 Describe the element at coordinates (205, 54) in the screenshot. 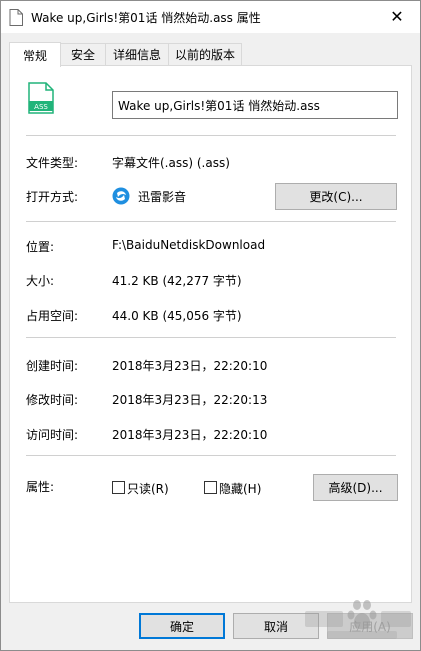

I see `tab-previous-versions: 以前的版本` at that location.